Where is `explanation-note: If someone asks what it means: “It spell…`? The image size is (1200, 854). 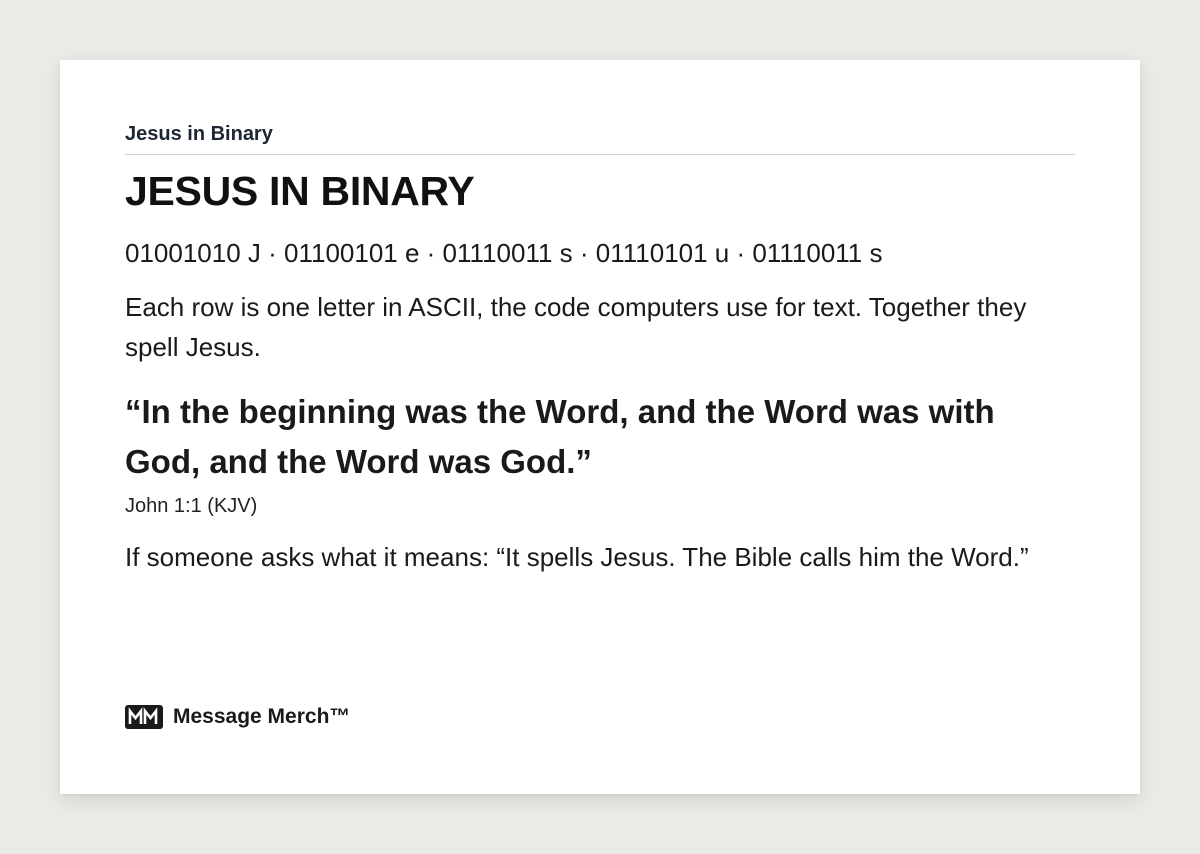 explanation-note: If someone asks what it means: “It spell… is located at coordinates (577, 557).